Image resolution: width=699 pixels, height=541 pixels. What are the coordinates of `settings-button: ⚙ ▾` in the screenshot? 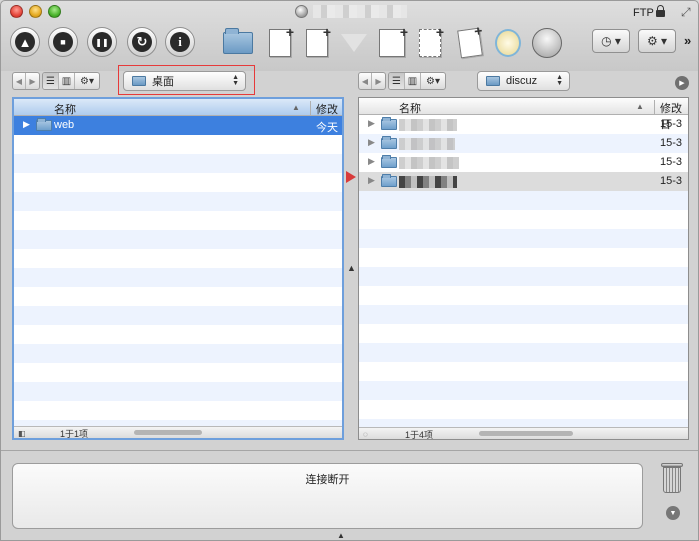 It's located at (657, 41).